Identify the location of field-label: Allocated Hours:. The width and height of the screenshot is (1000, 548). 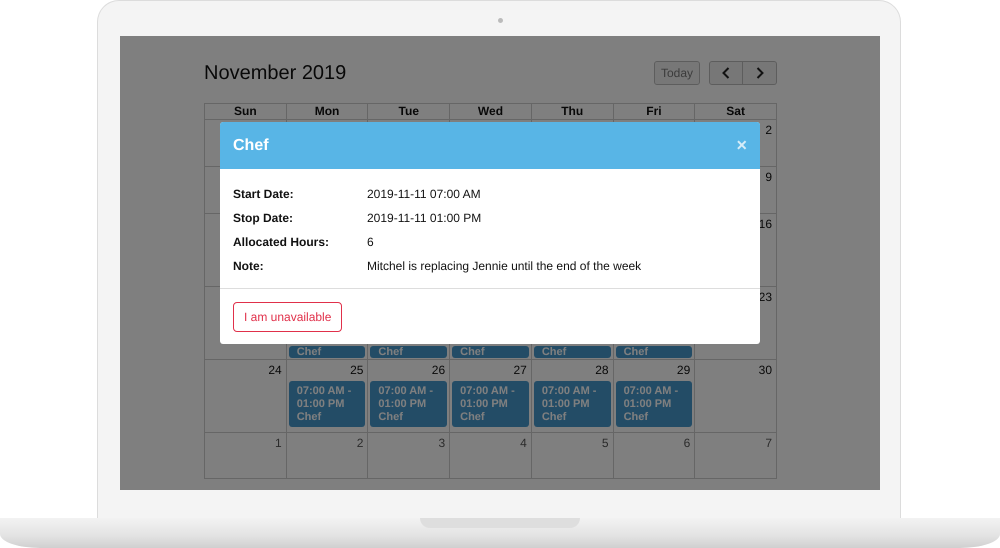
(281, 242).